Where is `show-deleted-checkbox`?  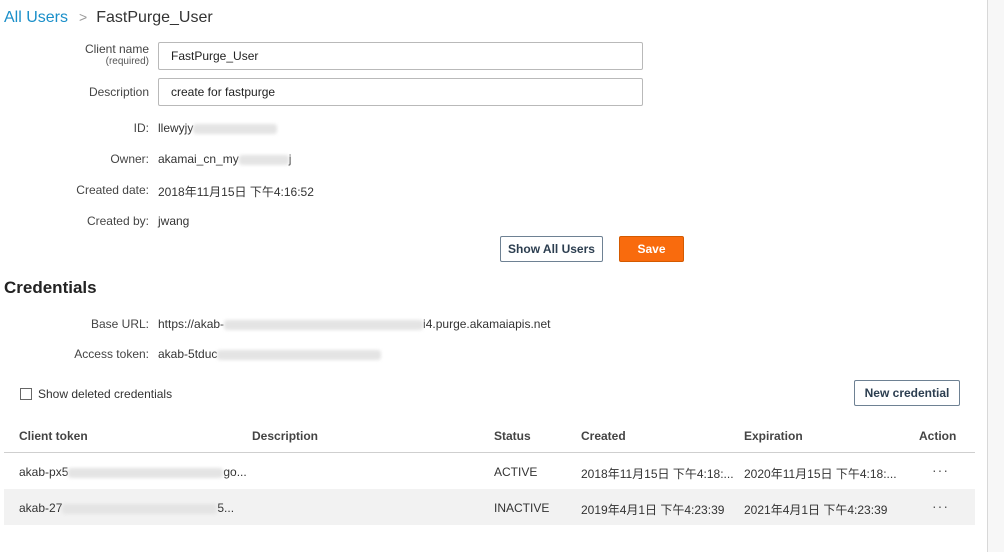
show-deleted-checkbox is located at coordinates (26, 394).